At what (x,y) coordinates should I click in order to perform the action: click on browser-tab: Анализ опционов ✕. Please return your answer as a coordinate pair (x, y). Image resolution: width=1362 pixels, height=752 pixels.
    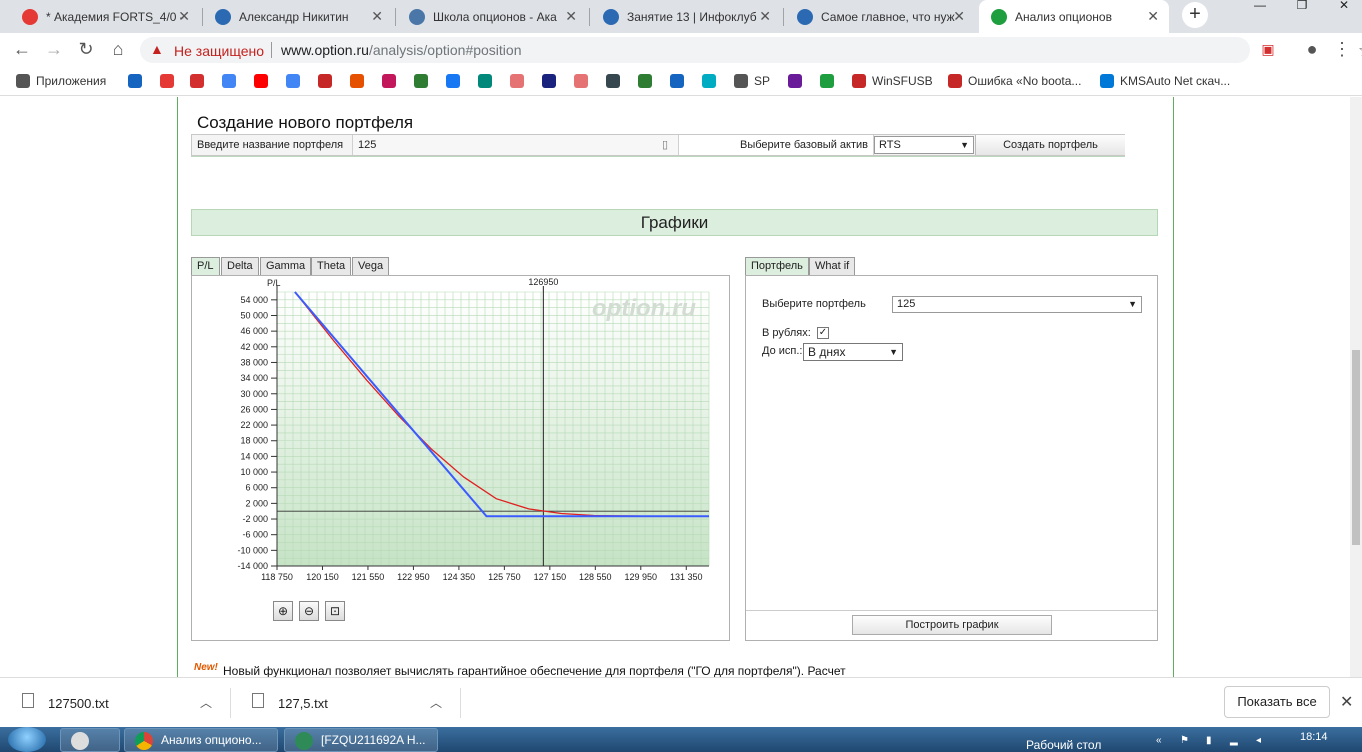
    Looking at the image, I should click on (1074, 16).